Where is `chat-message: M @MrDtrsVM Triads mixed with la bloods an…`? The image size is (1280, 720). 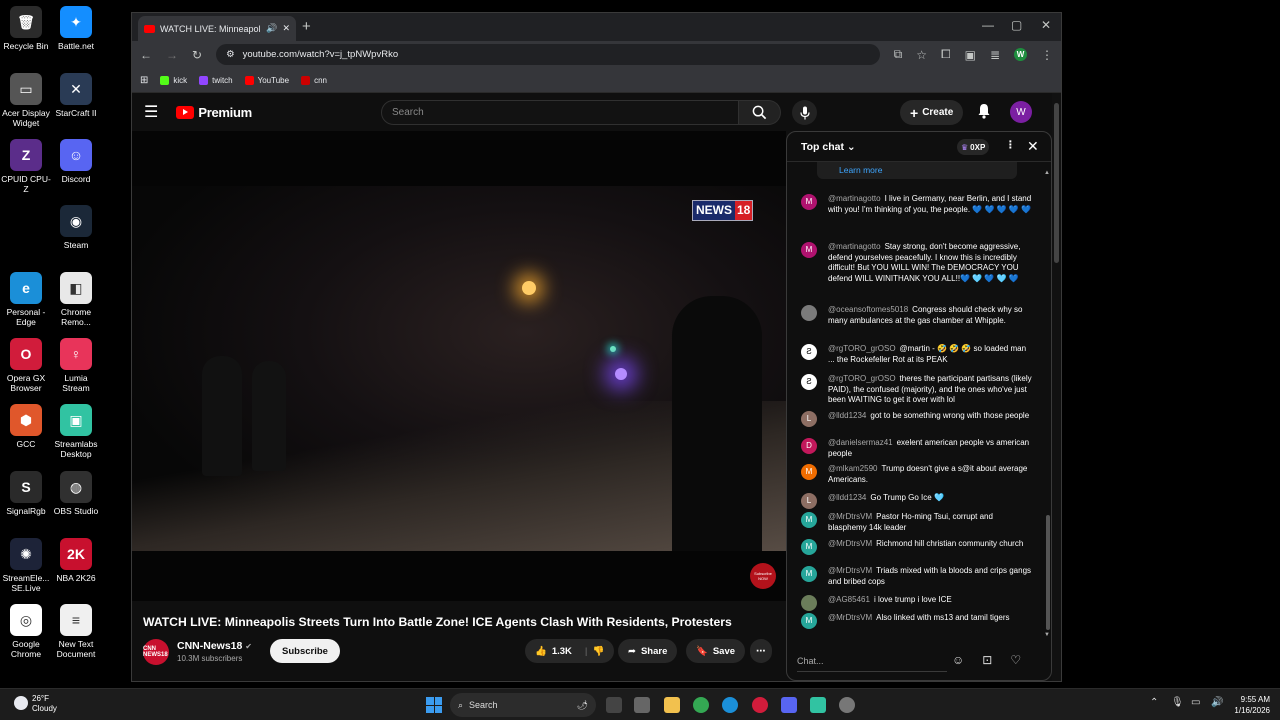
chat-message: M @MrDtrsVM Triads mixed with la bloods an… is located at coordinates (917, 576).